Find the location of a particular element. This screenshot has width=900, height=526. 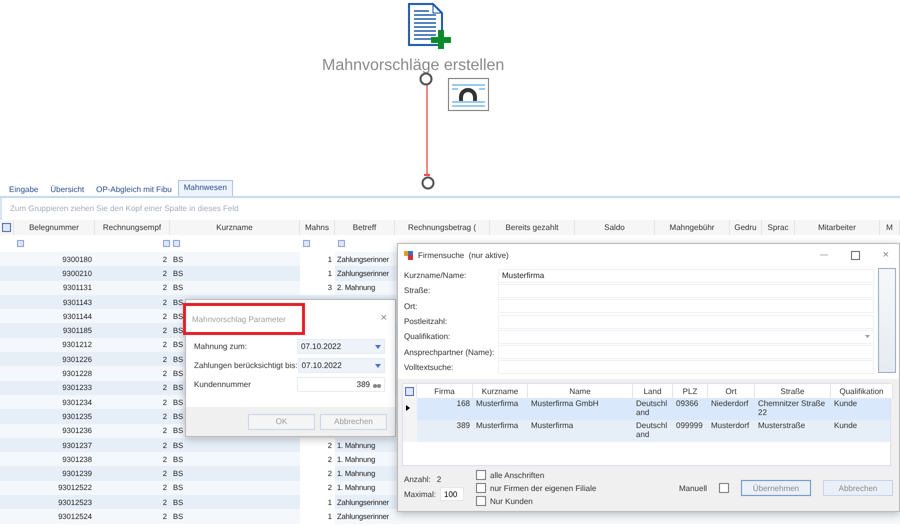

scroll-bar is located at coordinates (887, 321).